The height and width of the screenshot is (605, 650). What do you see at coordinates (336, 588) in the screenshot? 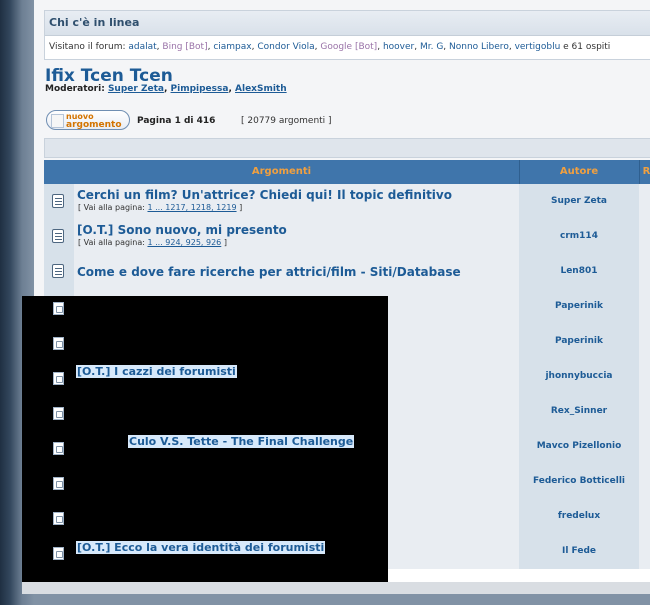
I see `footer-strip` at bounding box center [336, 588].